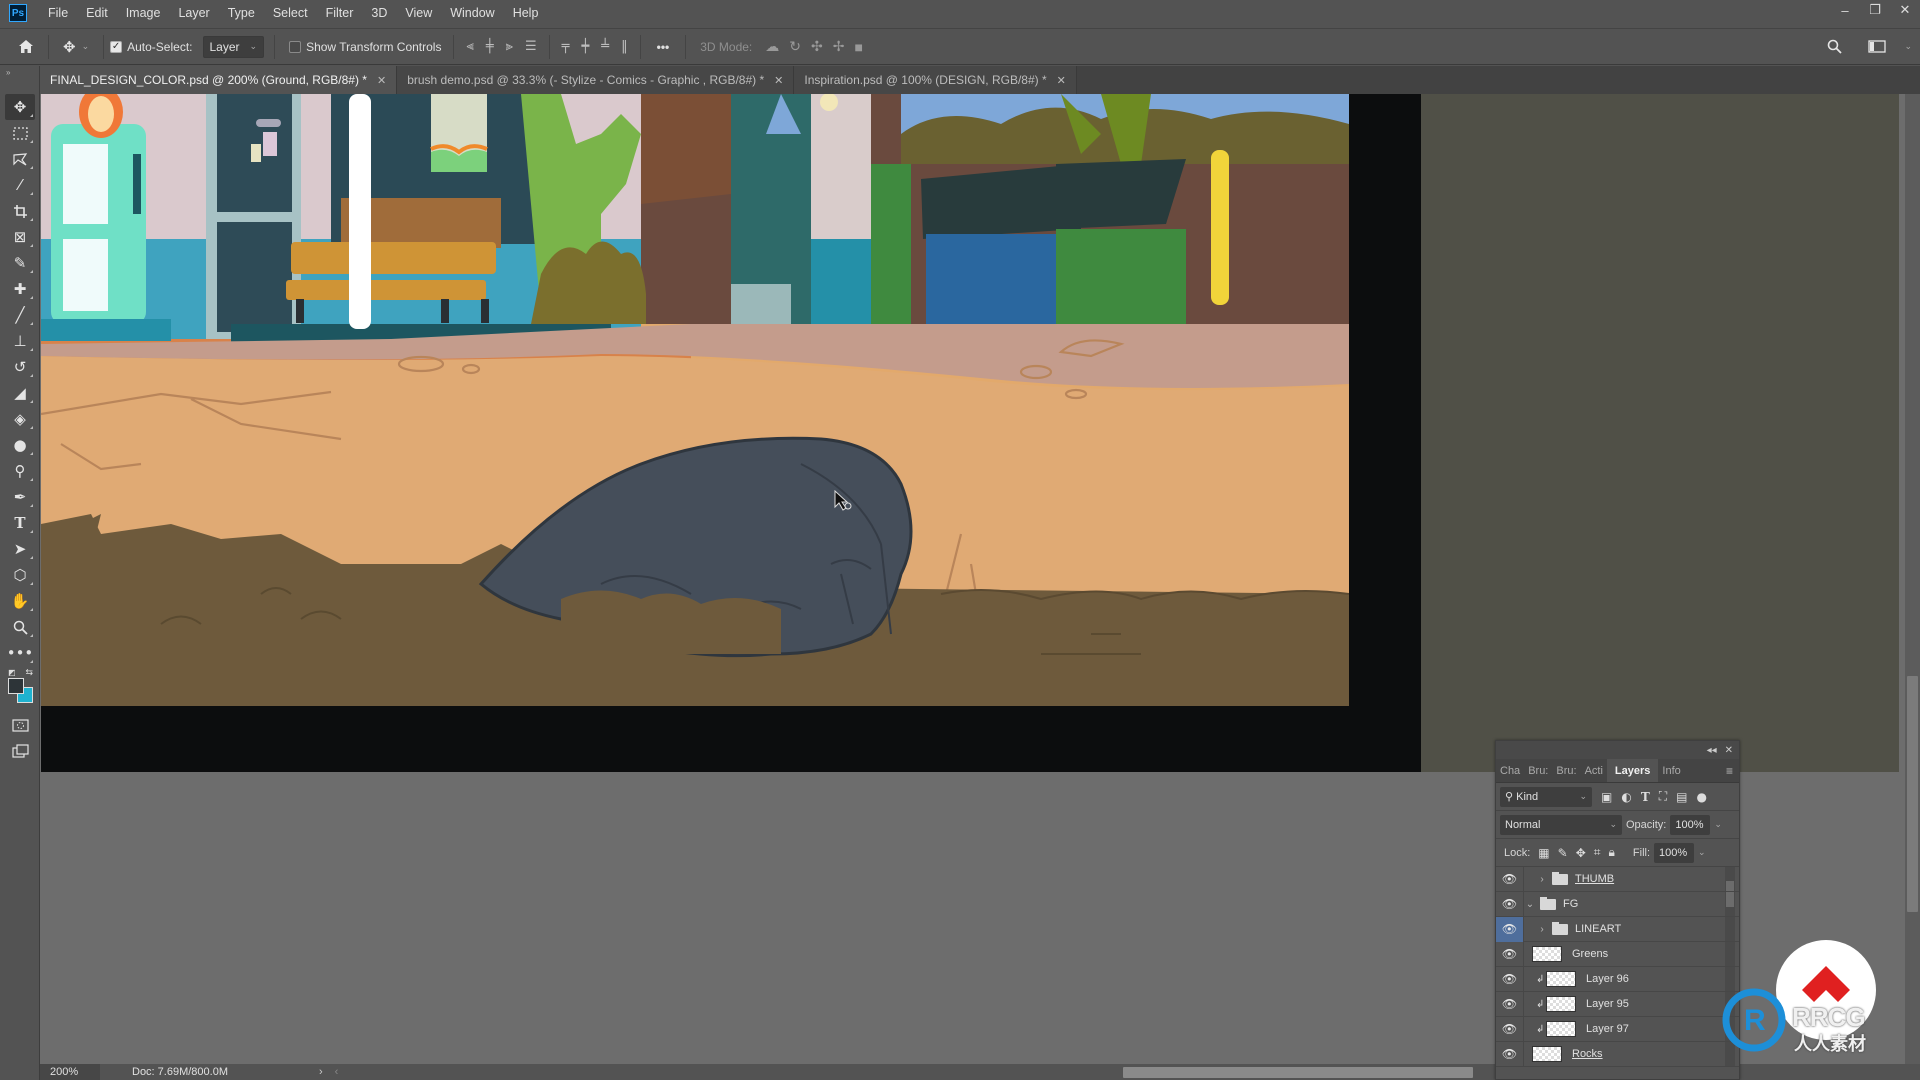 Image resolution: width=1920 pixels, height=1080 pixels. What do you see at coordinates (20, 263) in the screenshot?
I see `eyedropper-tool: ✎` at bounding box center [20, 263].